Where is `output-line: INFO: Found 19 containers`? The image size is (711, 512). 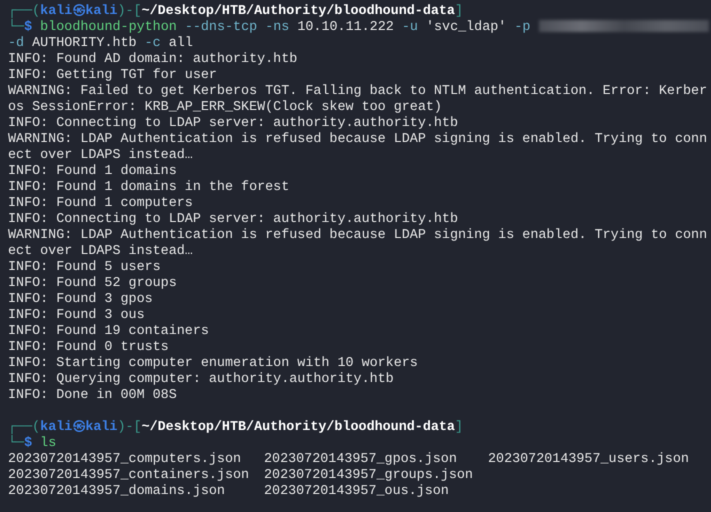
output-line: INFO: Found 19 containers is located at coordinates (109, 332).